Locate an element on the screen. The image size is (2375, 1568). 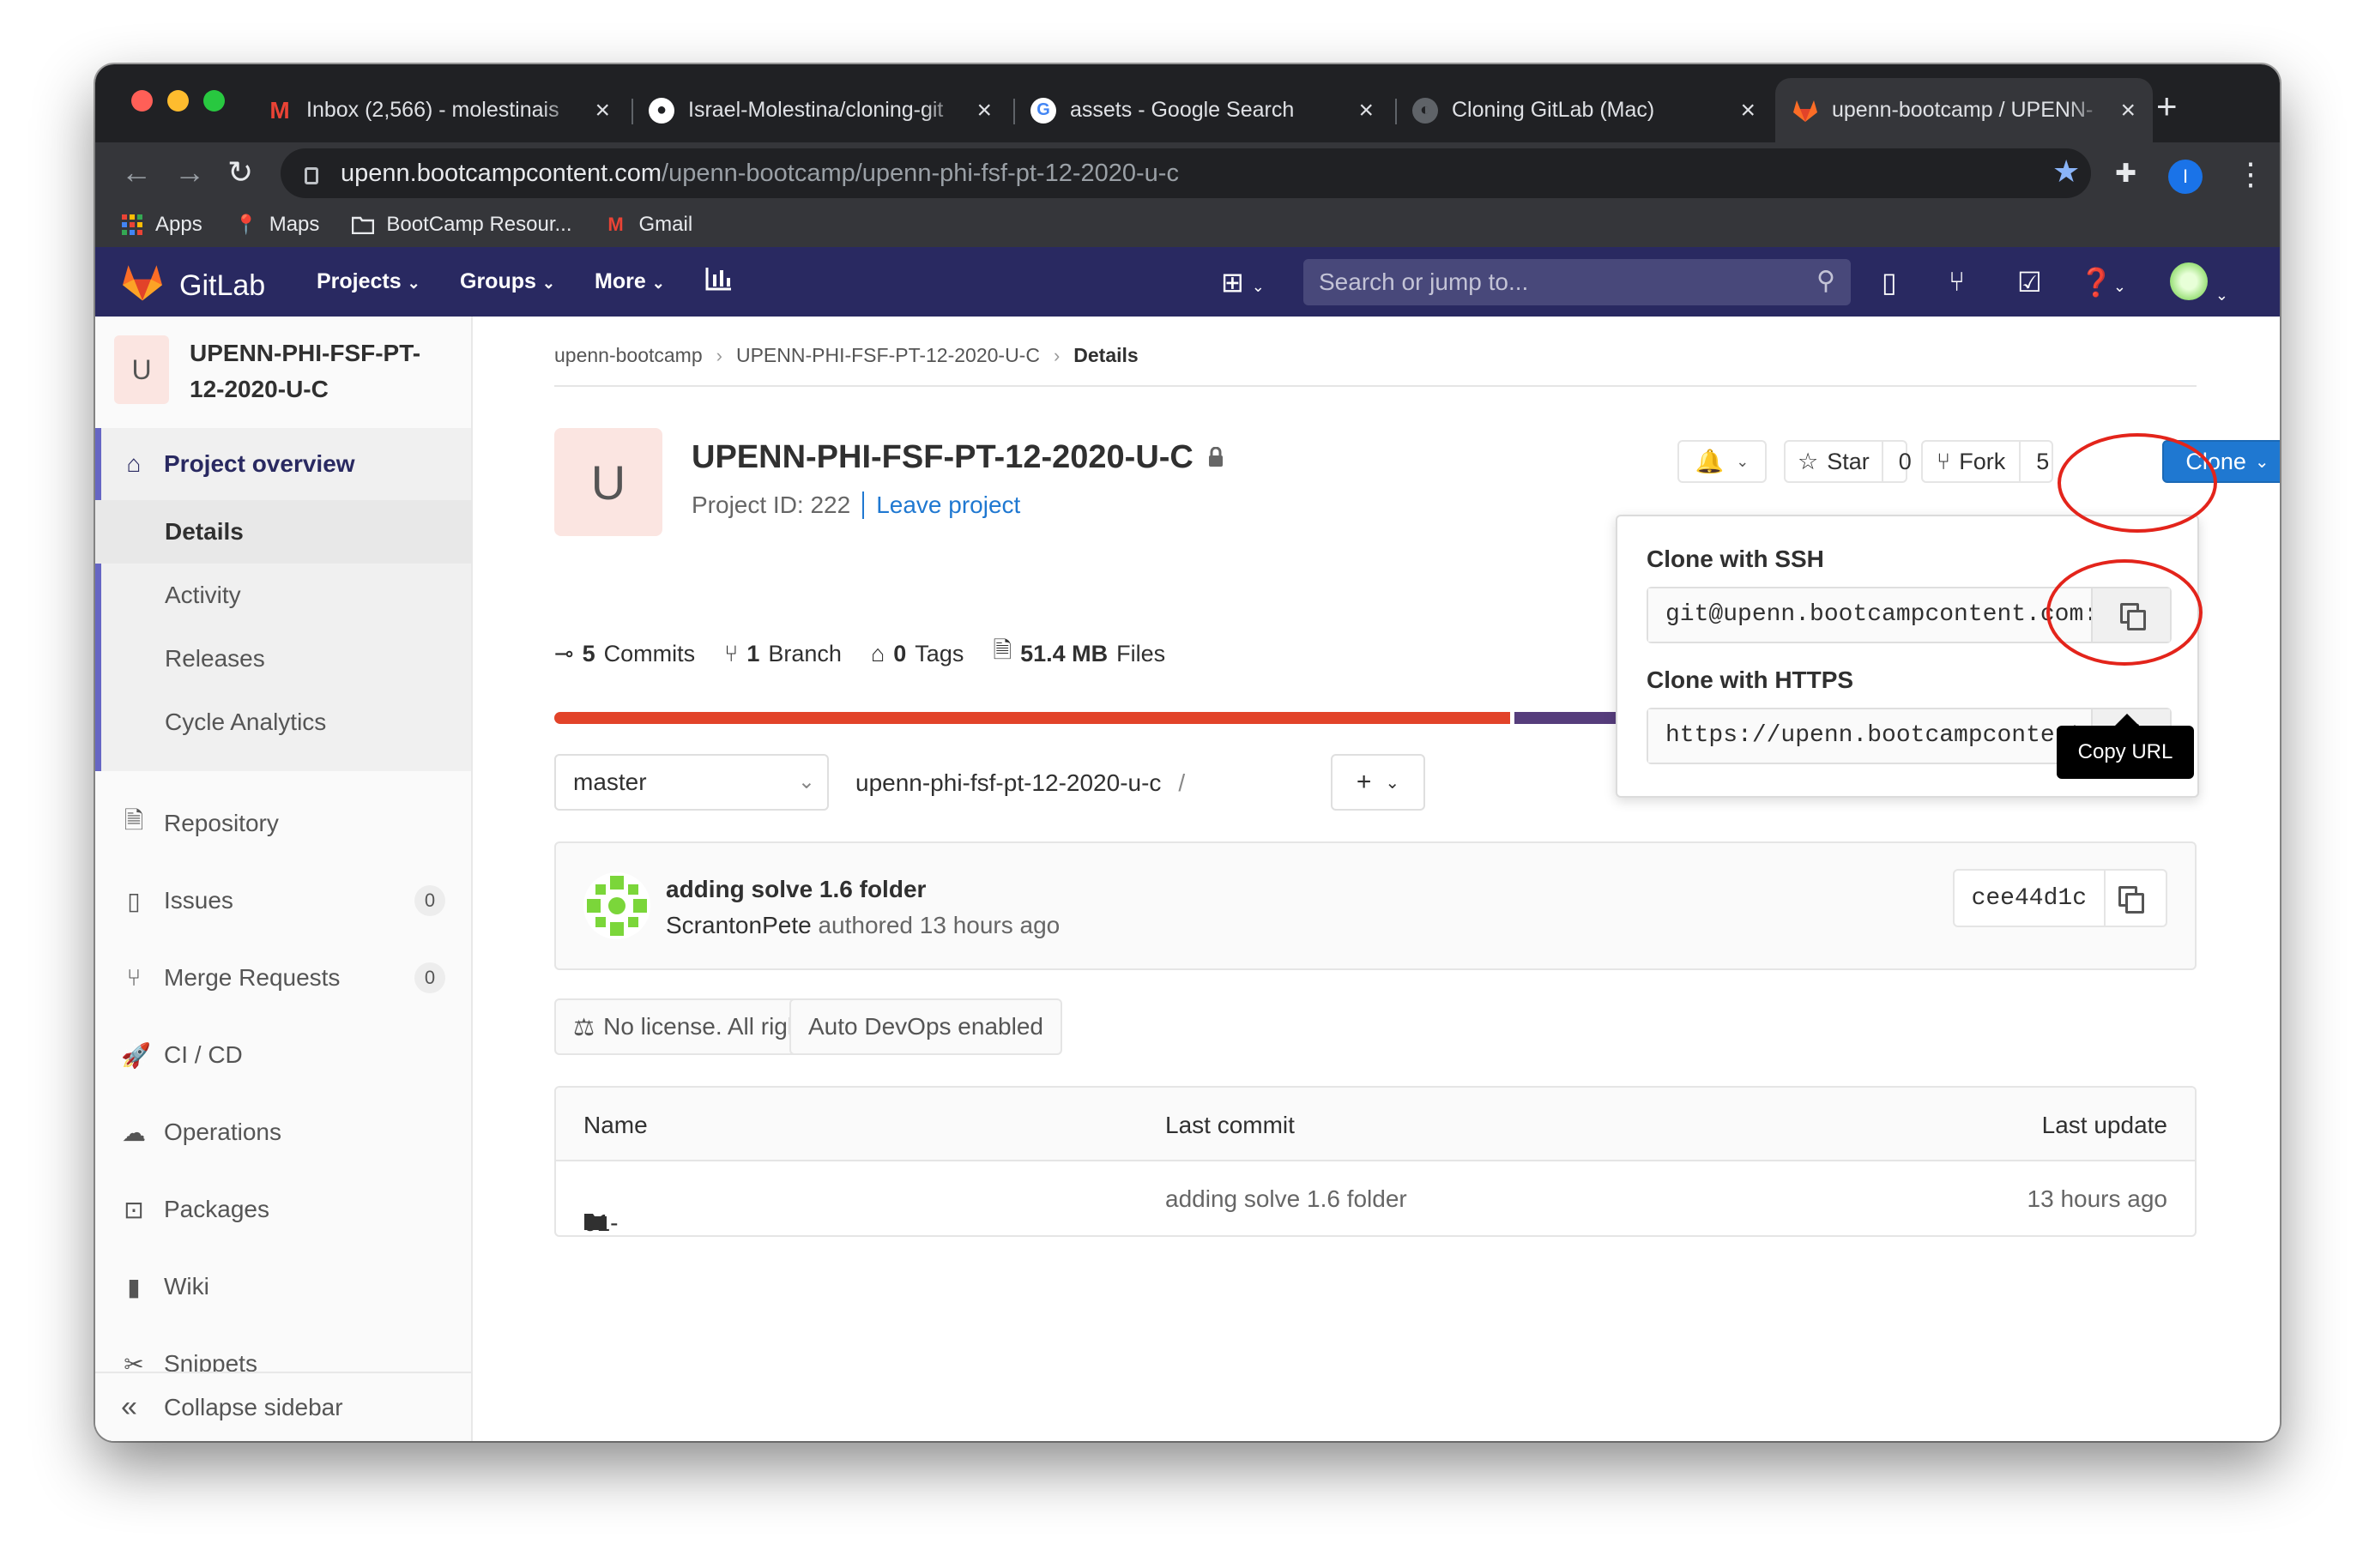
last-update-cell: 13 hours ago is located at coordinates (2097, 1198).